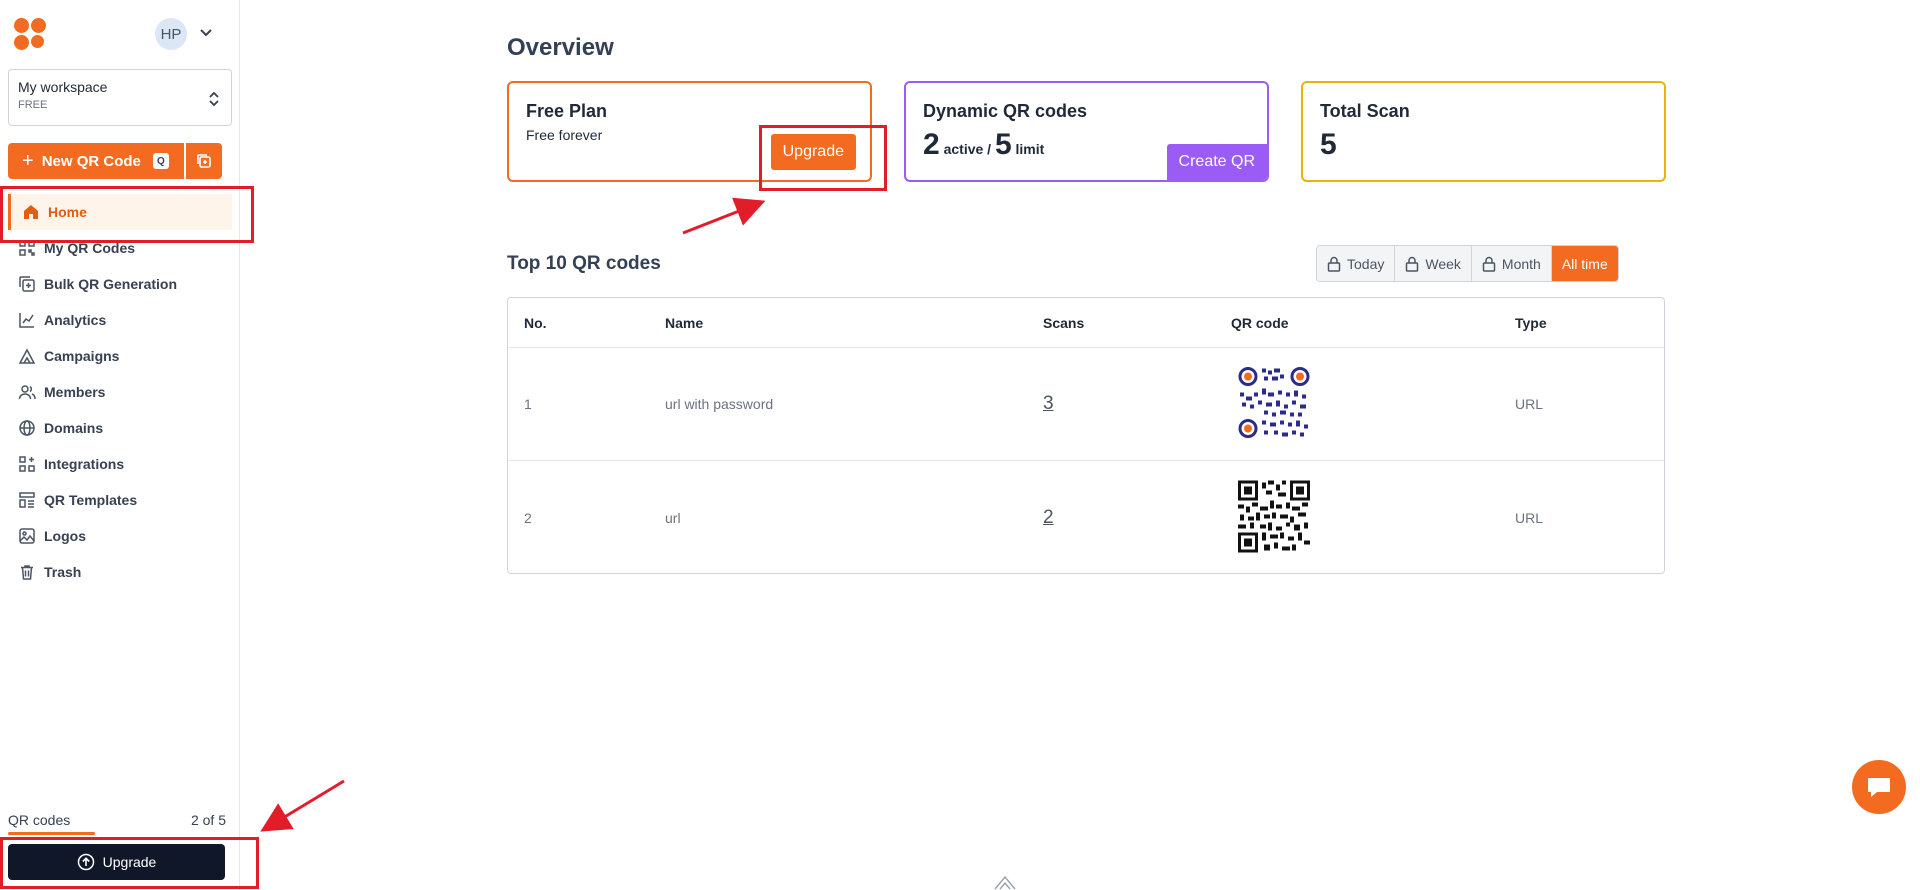 This screenshot has width=1920, height=890. What do you see at coordinates (82, 356) in the screenshot?
I see `sidebar-item-label: Campaigns` at bounding box center [82, 356].